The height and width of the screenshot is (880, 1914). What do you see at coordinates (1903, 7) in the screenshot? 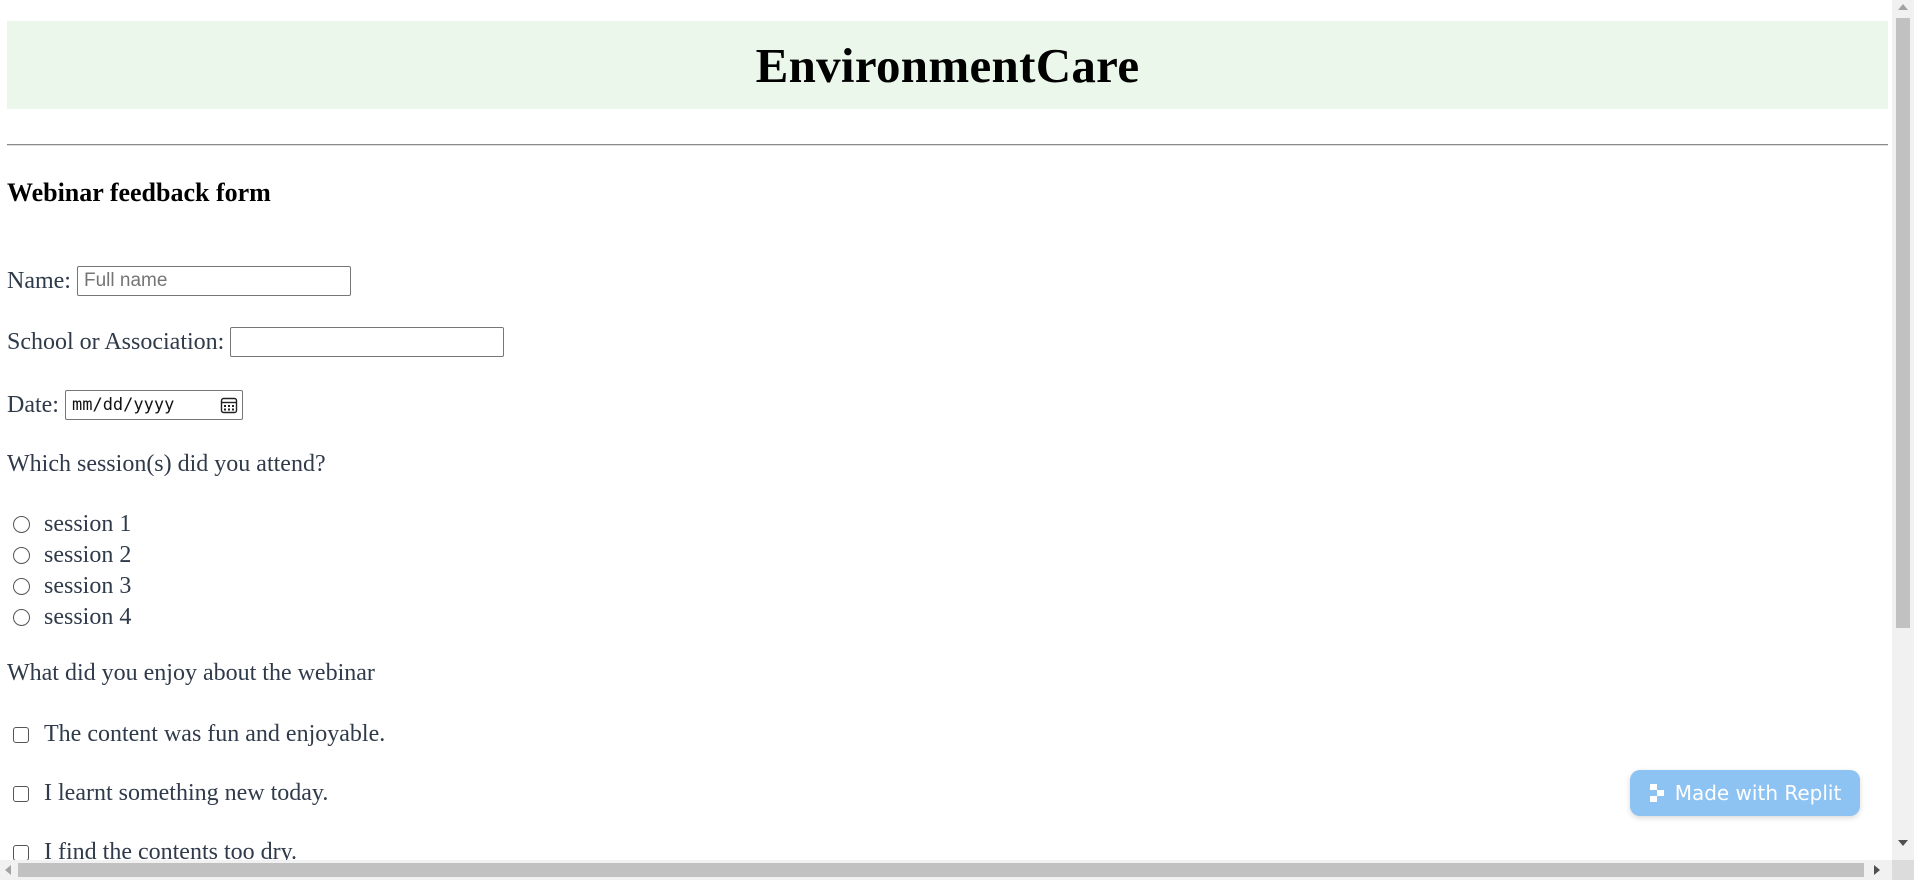
I see `scroll-up-icon` at bounding box center [1903, 7].